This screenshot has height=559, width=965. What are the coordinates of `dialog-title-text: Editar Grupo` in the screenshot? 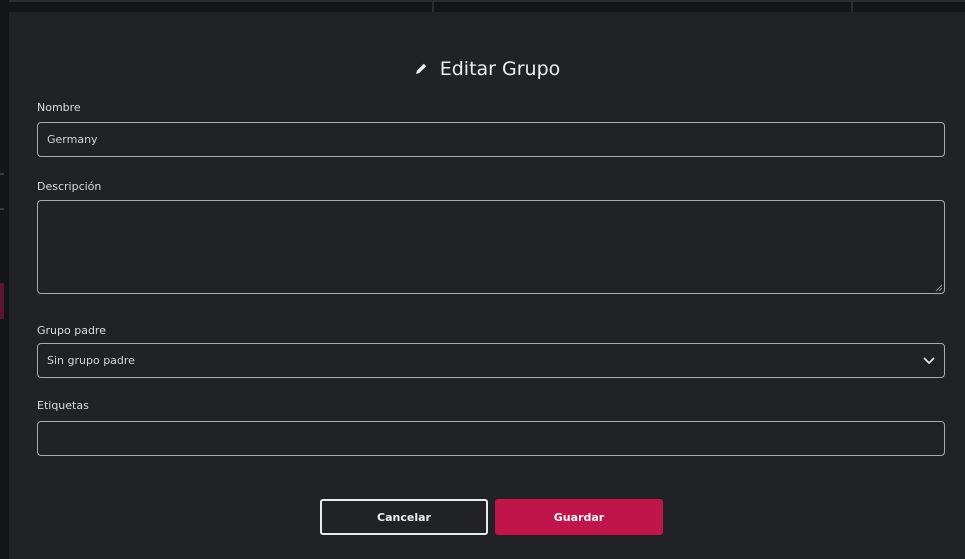 It's located at (500, 69).